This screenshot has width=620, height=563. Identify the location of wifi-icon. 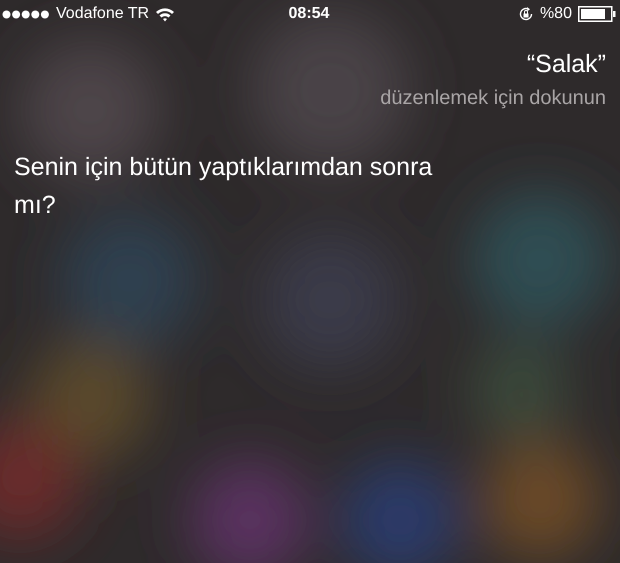
(165, 14).